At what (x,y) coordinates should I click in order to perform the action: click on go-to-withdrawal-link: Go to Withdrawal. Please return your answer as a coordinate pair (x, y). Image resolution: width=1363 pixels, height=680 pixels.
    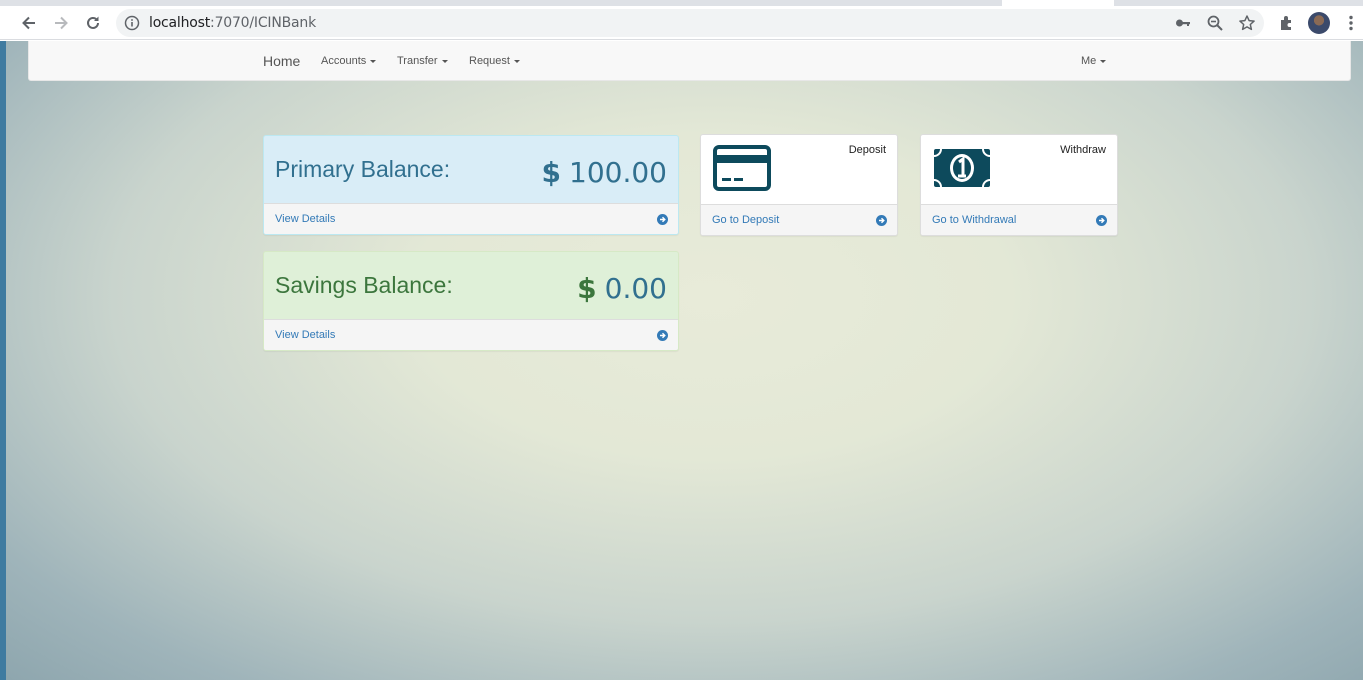
    Looking at the image, I should click on (974, 220).